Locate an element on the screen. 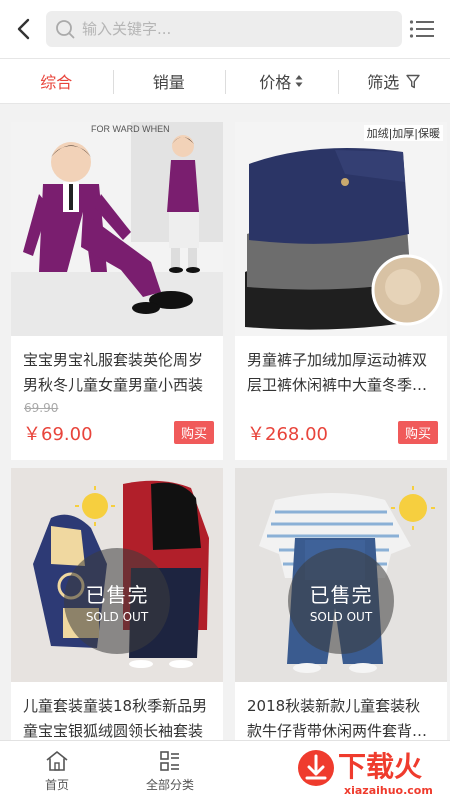 This screenshot has height=800, width=450. search-icon is located at coordinates (65, 29).